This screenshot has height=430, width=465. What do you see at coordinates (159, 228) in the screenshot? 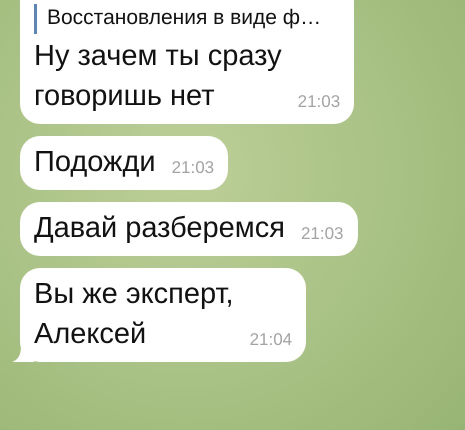
I see `message-text: Давай разберемся` at bounding box center [159, 228].